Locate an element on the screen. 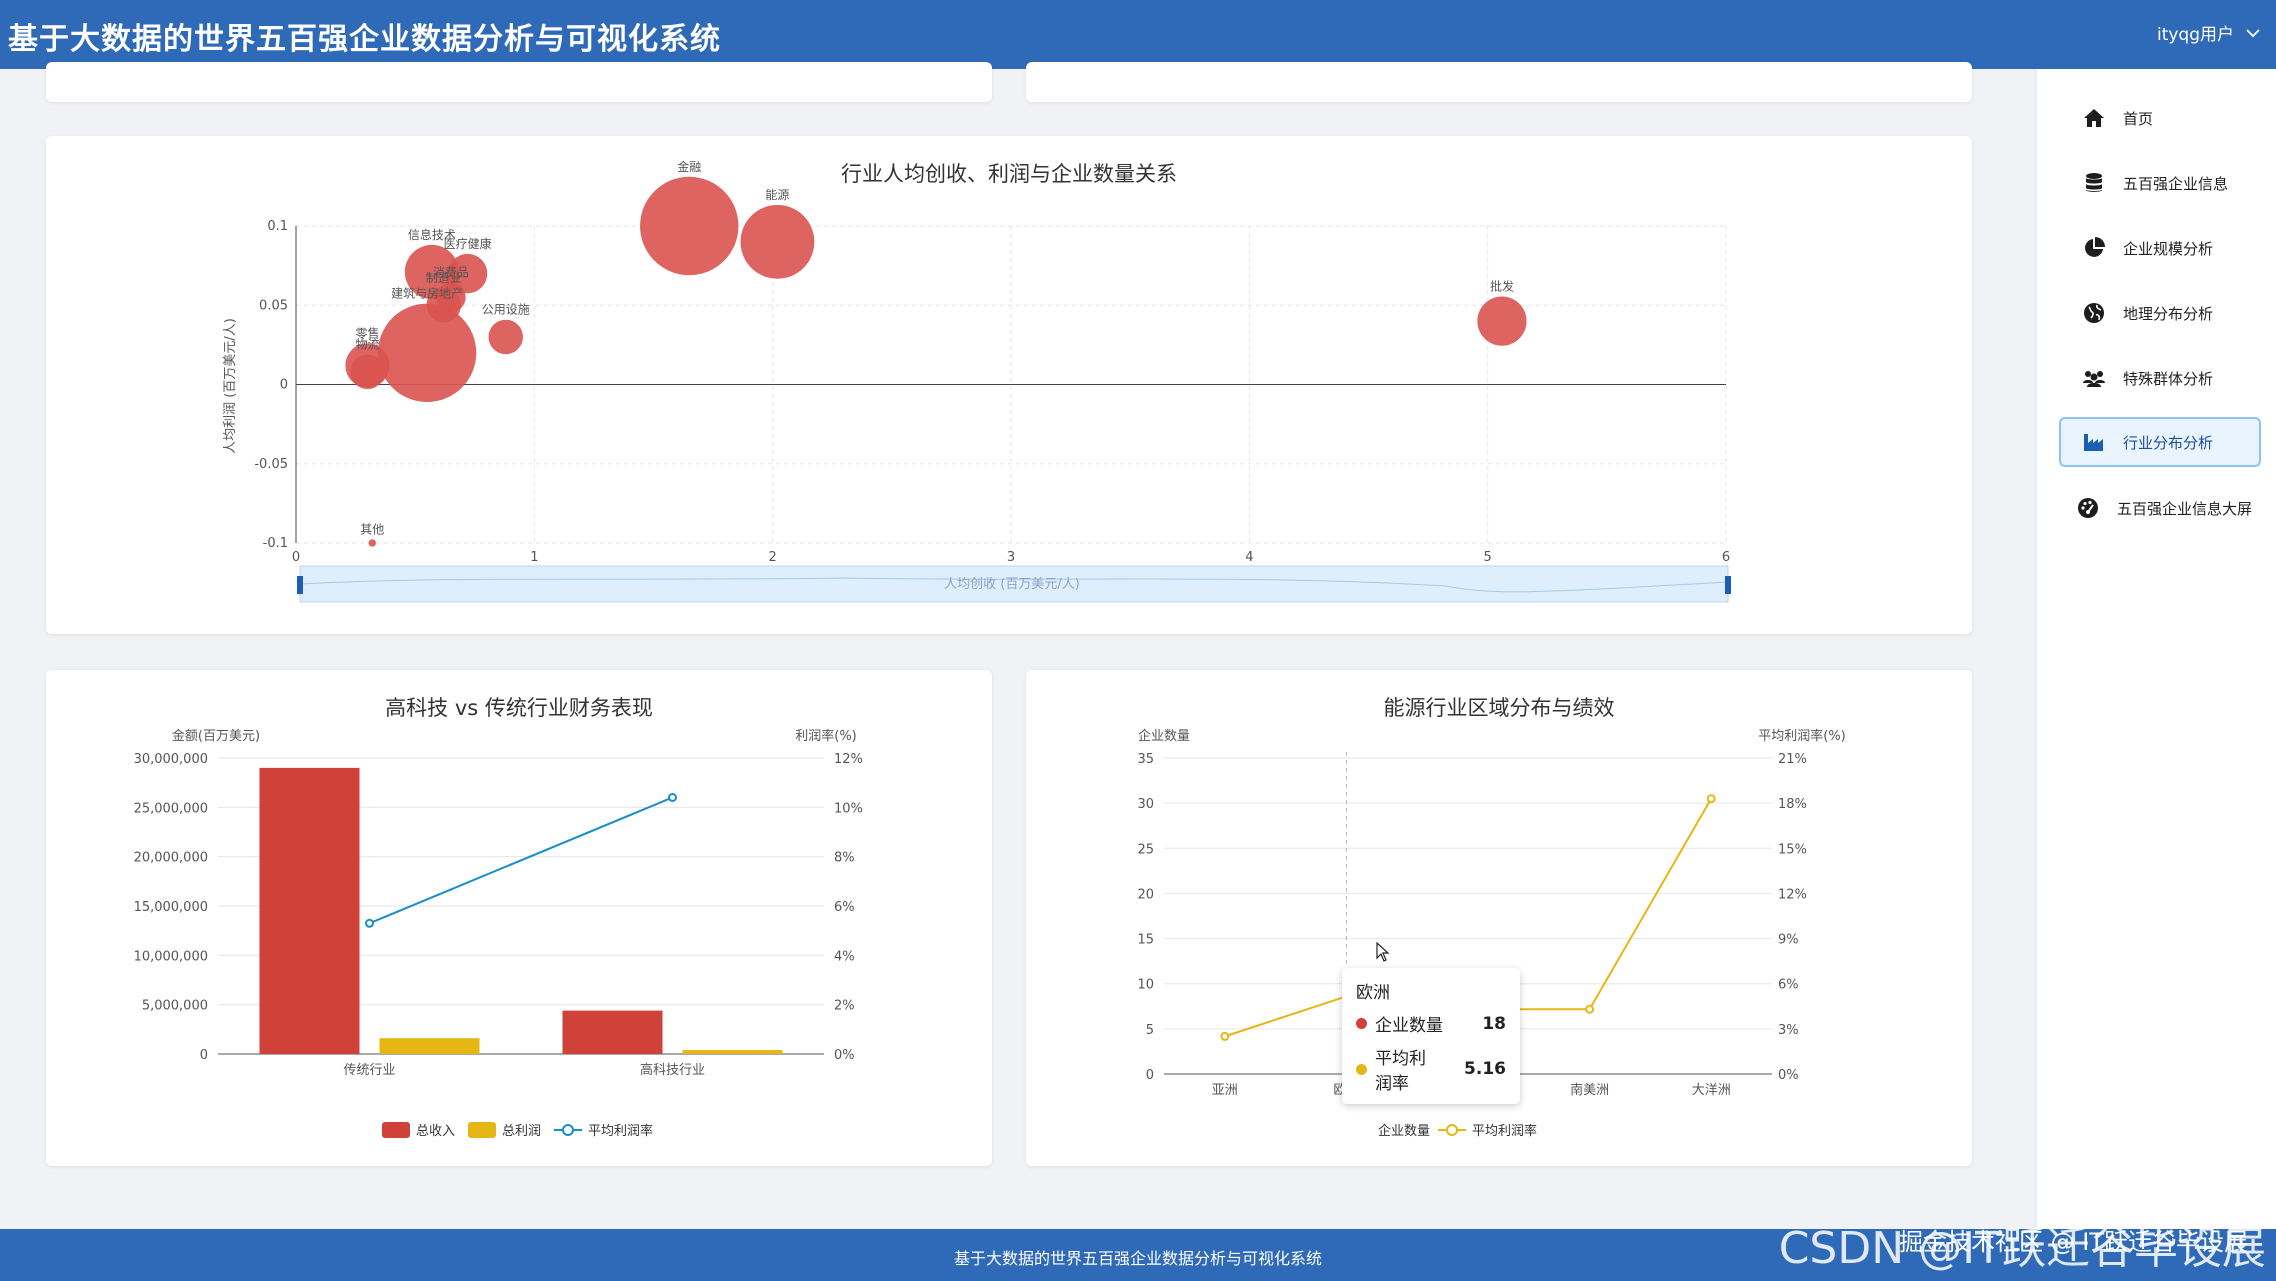 This screenshot has height=1281, width=2276. left-tick-label: 35 is located at coordinates (1145, 759).